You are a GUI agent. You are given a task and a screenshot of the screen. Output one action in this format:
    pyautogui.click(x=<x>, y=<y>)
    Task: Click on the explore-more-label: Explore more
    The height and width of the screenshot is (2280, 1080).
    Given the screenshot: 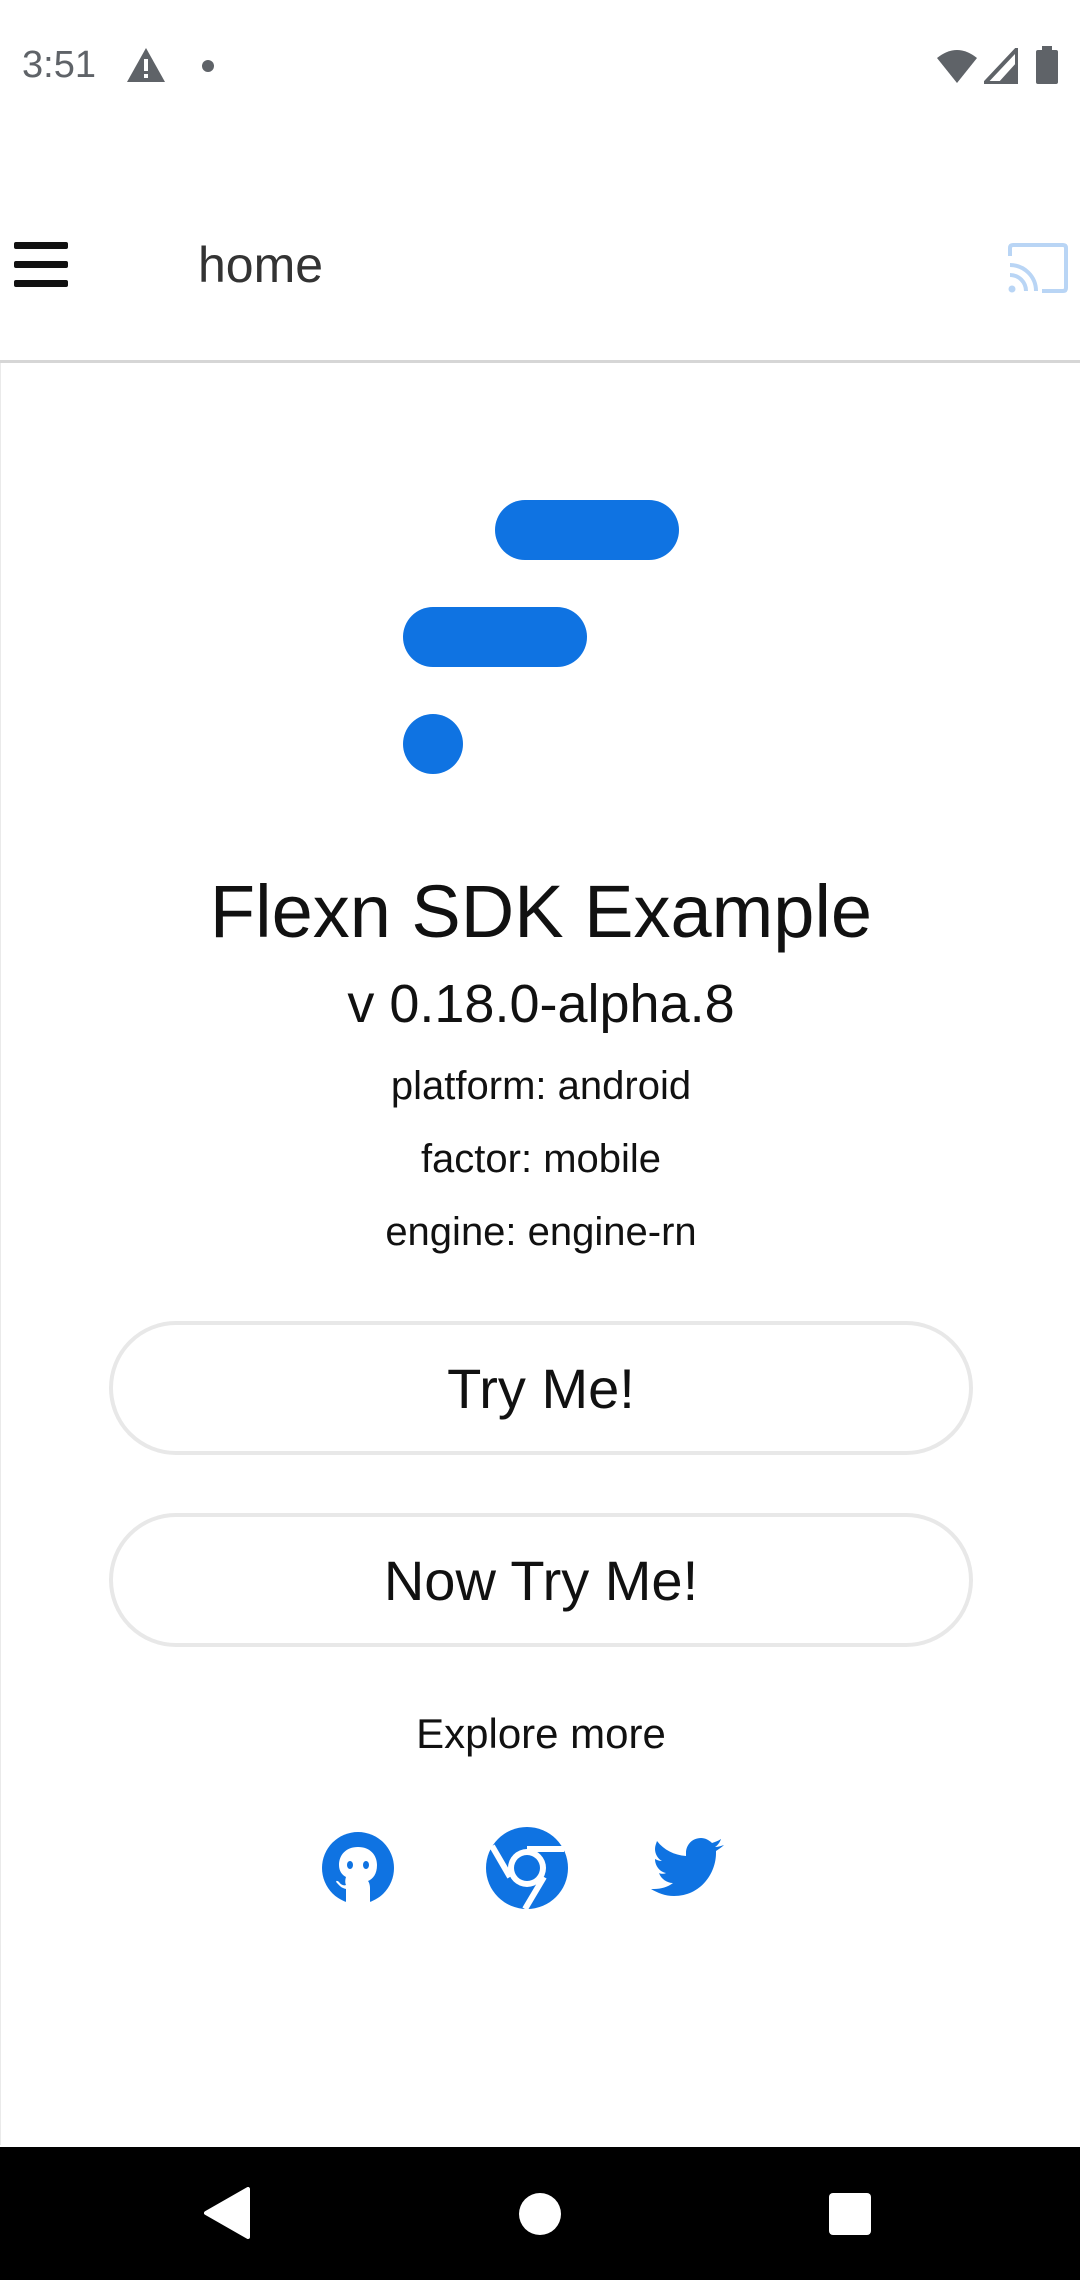 What is the action you would take?
    pyautogui.click(x=541, y=1733)
    